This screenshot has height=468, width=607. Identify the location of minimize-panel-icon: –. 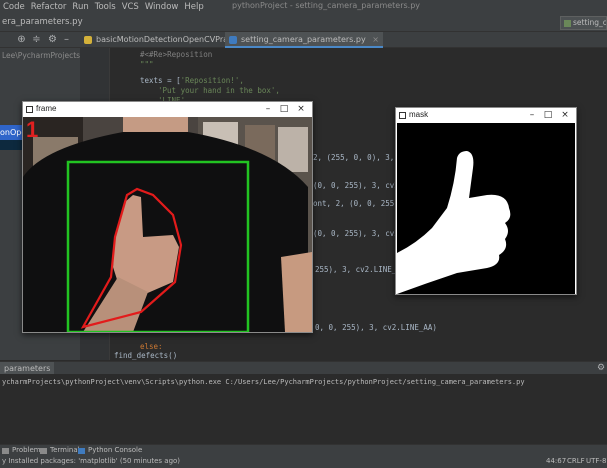
(66, 39).